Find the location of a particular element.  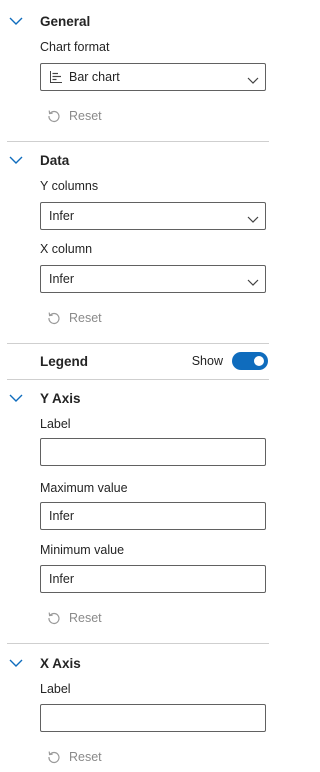

x-column-value: Infer is located at coordinates (62, 279).